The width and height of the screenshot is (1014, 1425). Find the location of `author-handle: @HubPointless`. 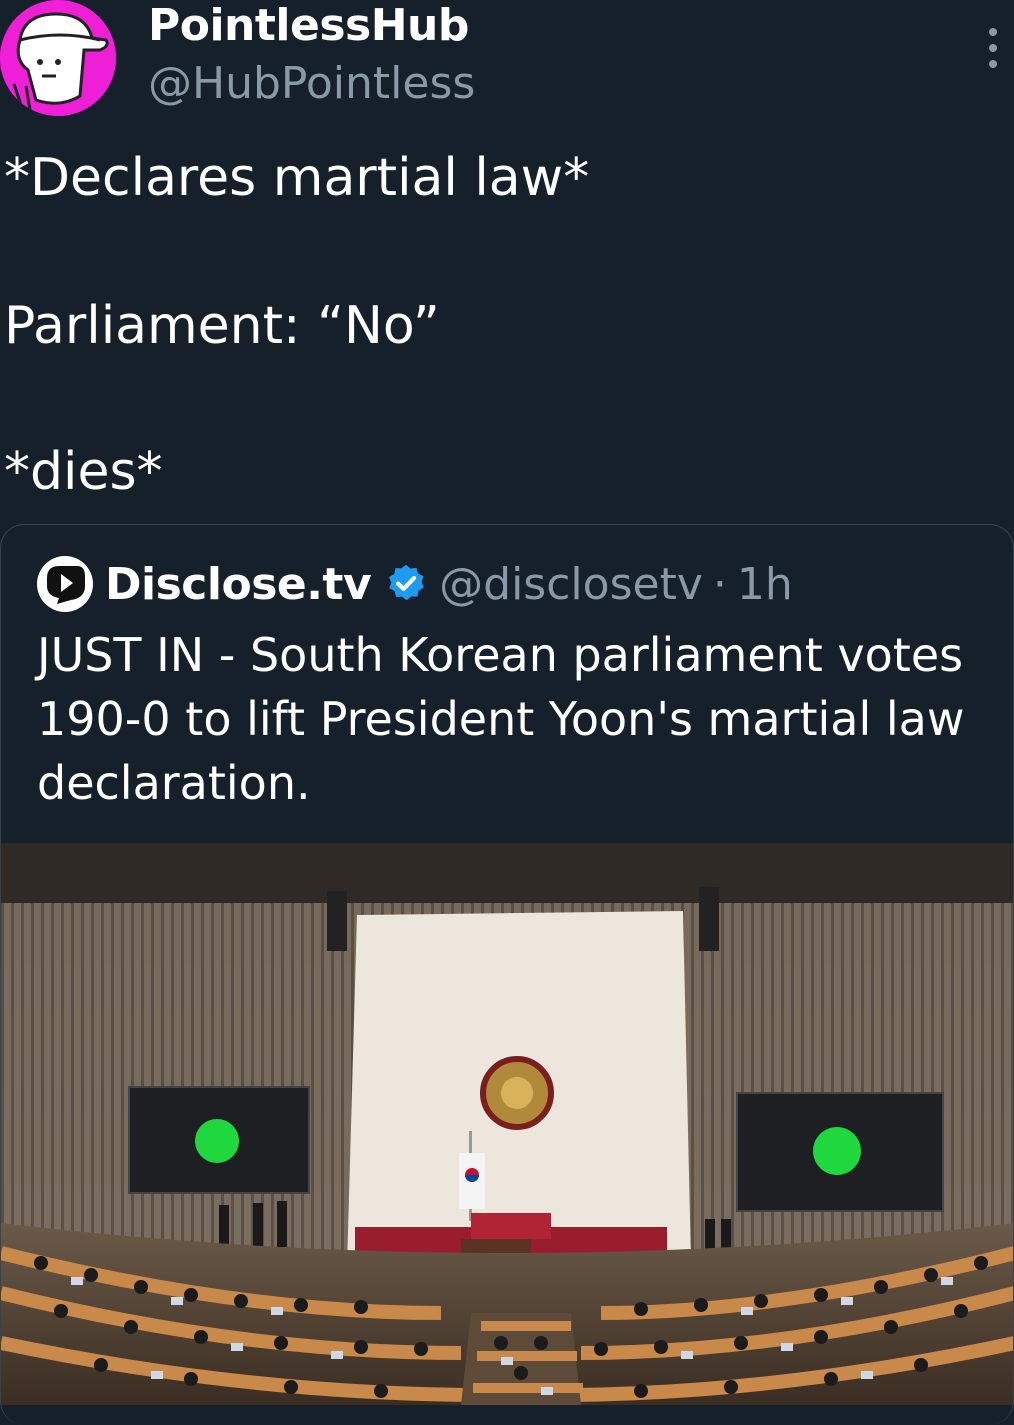

author-handle: @HubPointless is located at coordinates (311, 84).